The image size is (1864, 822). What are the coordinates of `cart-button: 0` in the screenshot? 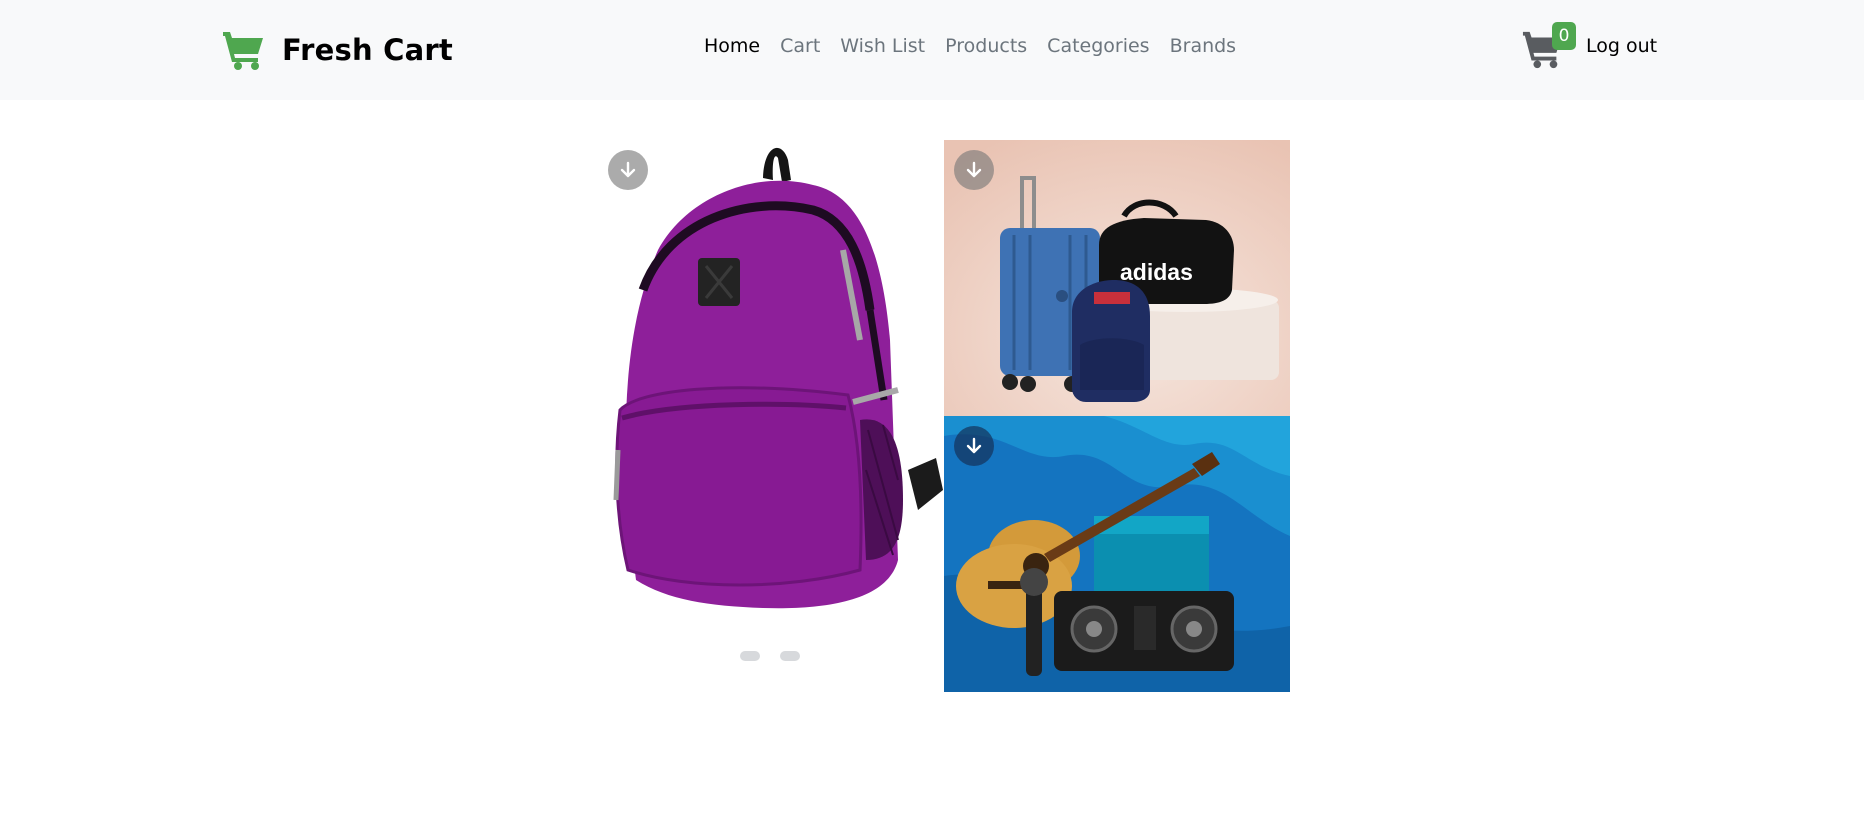 It's located at (1549, 46).